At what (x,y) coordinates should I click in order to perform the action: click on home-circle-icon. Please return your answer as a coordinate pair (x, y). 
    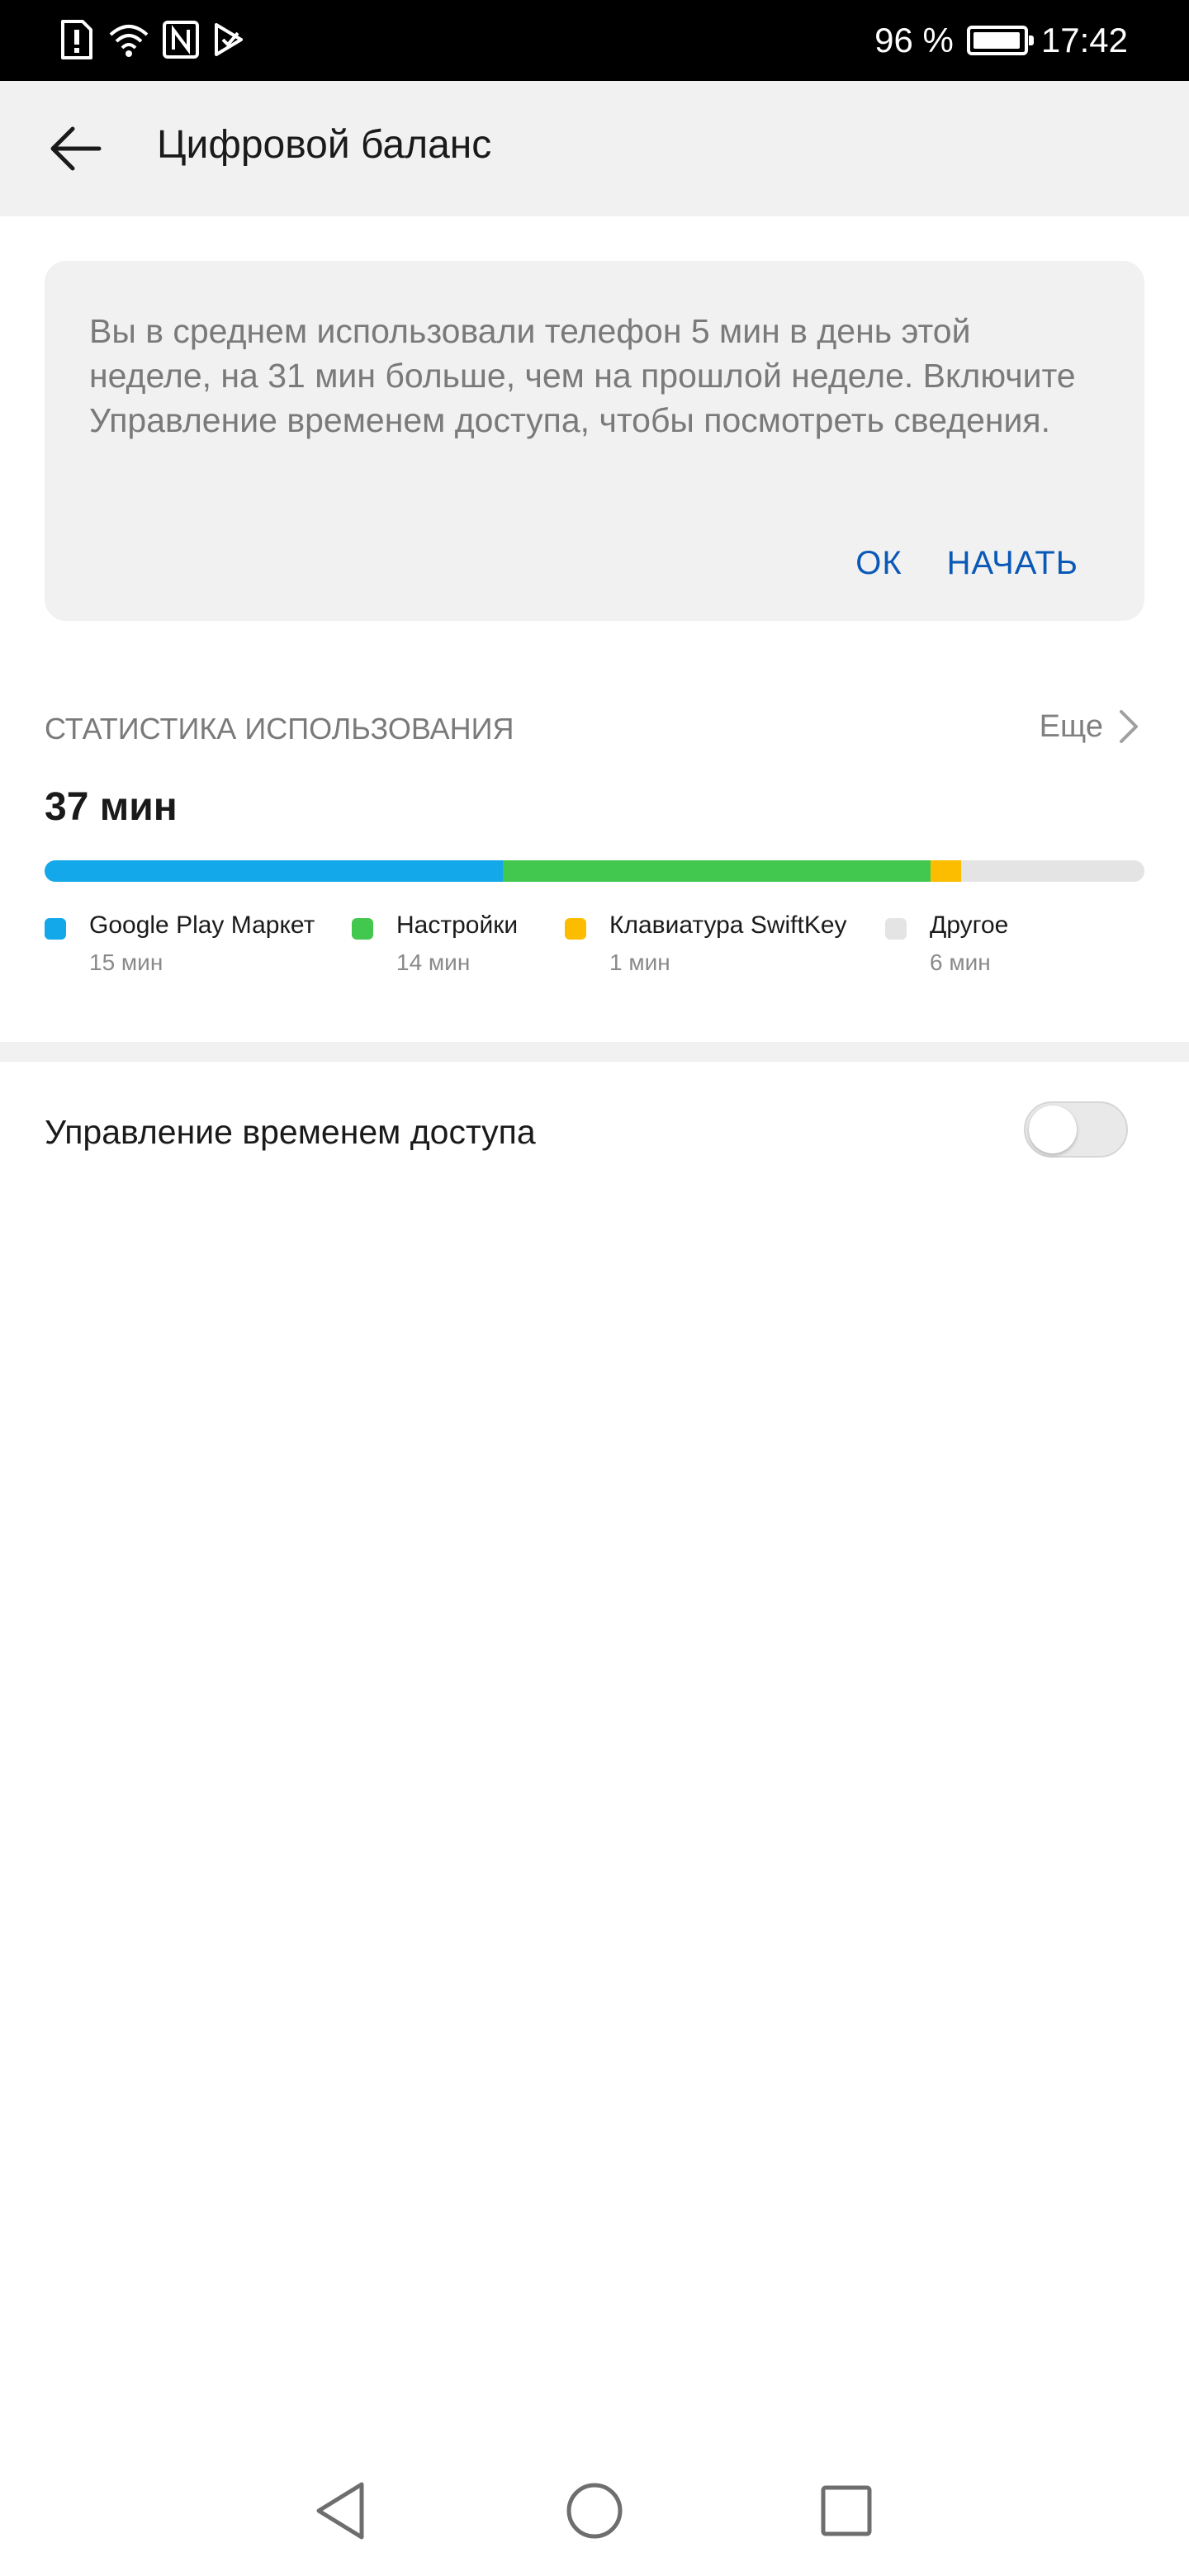
    Looking at the image, I should click on (594, 2511).